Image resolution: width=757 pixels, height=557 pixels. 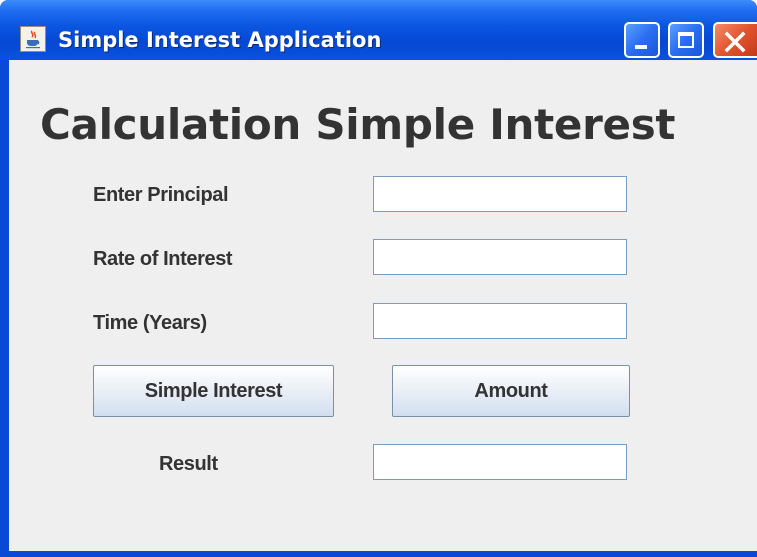 I want to click on result-input, so click(x=500, y=462).